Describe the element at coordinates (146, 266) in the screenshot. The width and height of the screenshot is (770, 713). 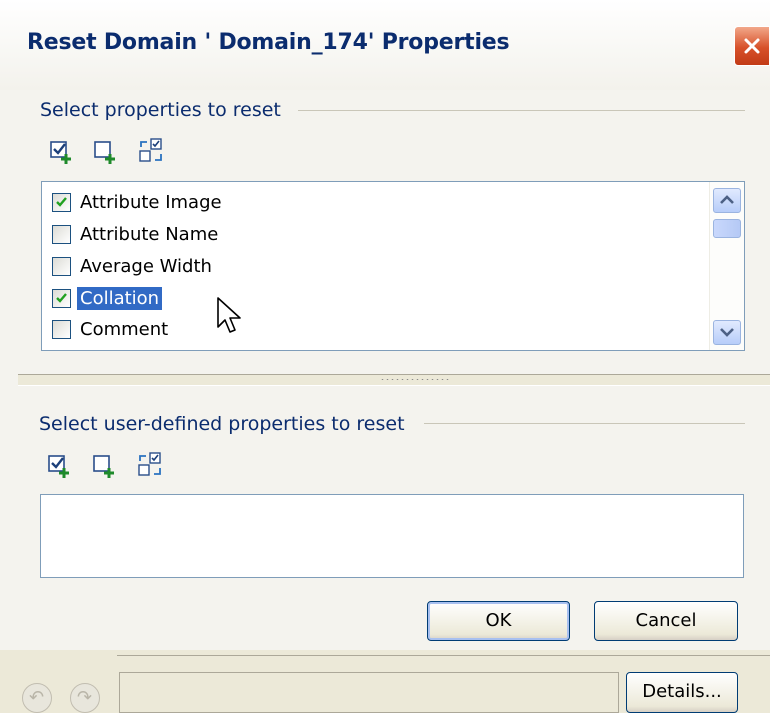
I see `list-item-label: Average Width` at that location.